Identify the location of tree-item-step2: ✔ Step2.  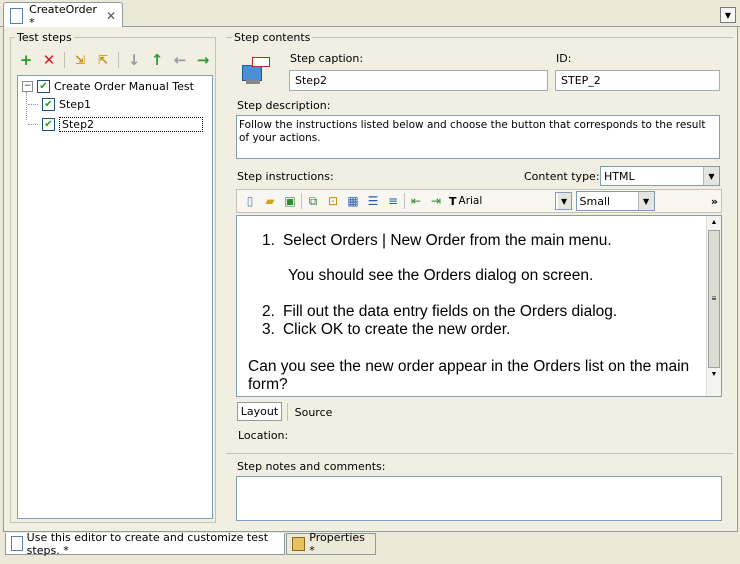
(115, 124).